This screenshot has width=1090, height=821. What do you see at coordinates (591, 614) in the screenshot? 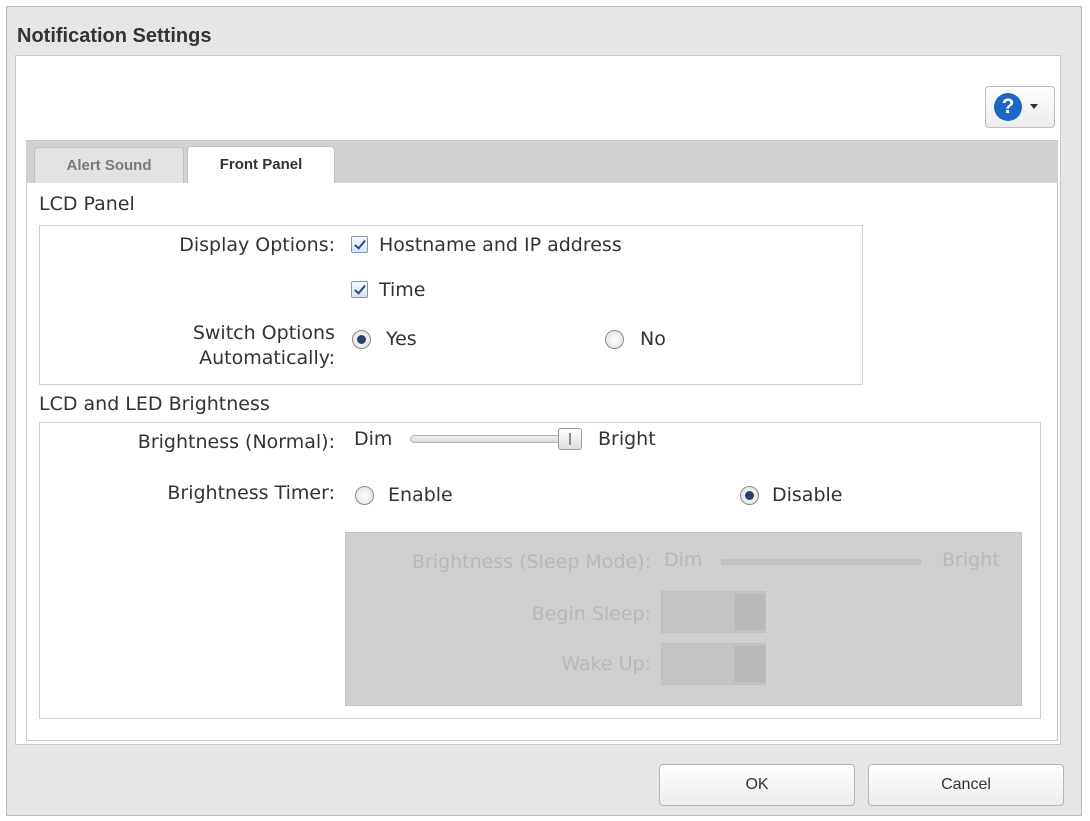
I see `begin-sleep-label: Begin Sleep:` at bounding box center [591, 614].